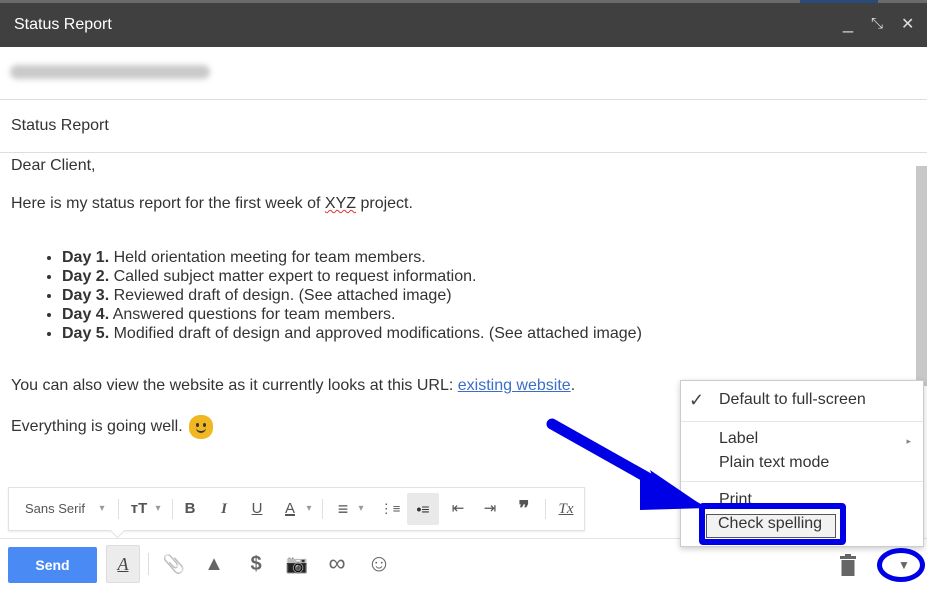  Describe the element at coordinates (55, 509) in the screenshot. I see `font-family-select: Sans Serif` at that location.